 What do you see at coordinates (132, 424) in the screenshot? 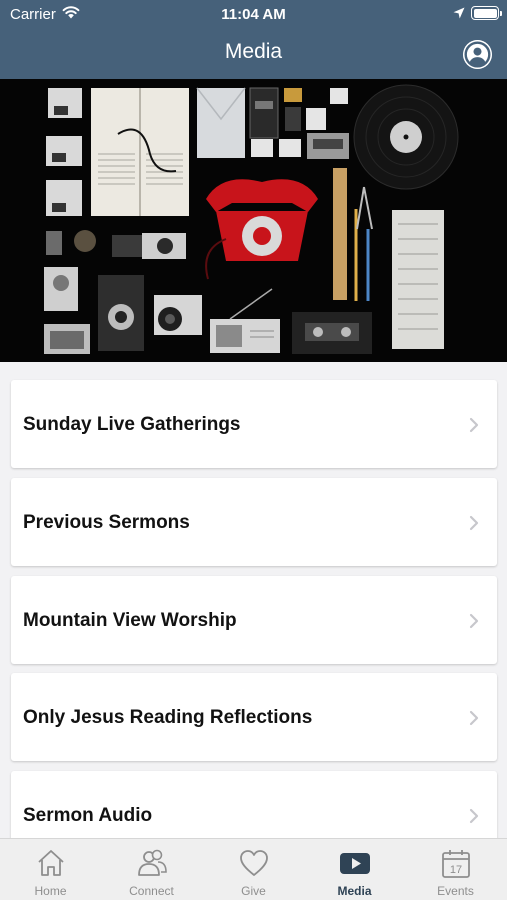
I see `list-item-label: Sunday Live Gatherings` at bounding box center [132, 424].